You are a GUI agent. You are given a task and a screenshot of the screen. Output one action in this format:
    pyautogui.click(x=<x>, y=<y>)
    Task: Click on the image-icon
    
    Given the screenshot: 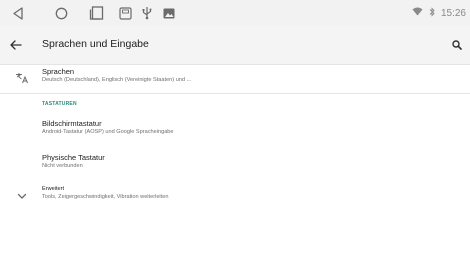 What is the action you would take?
    pyautogui.click(x=169, y=13)
    